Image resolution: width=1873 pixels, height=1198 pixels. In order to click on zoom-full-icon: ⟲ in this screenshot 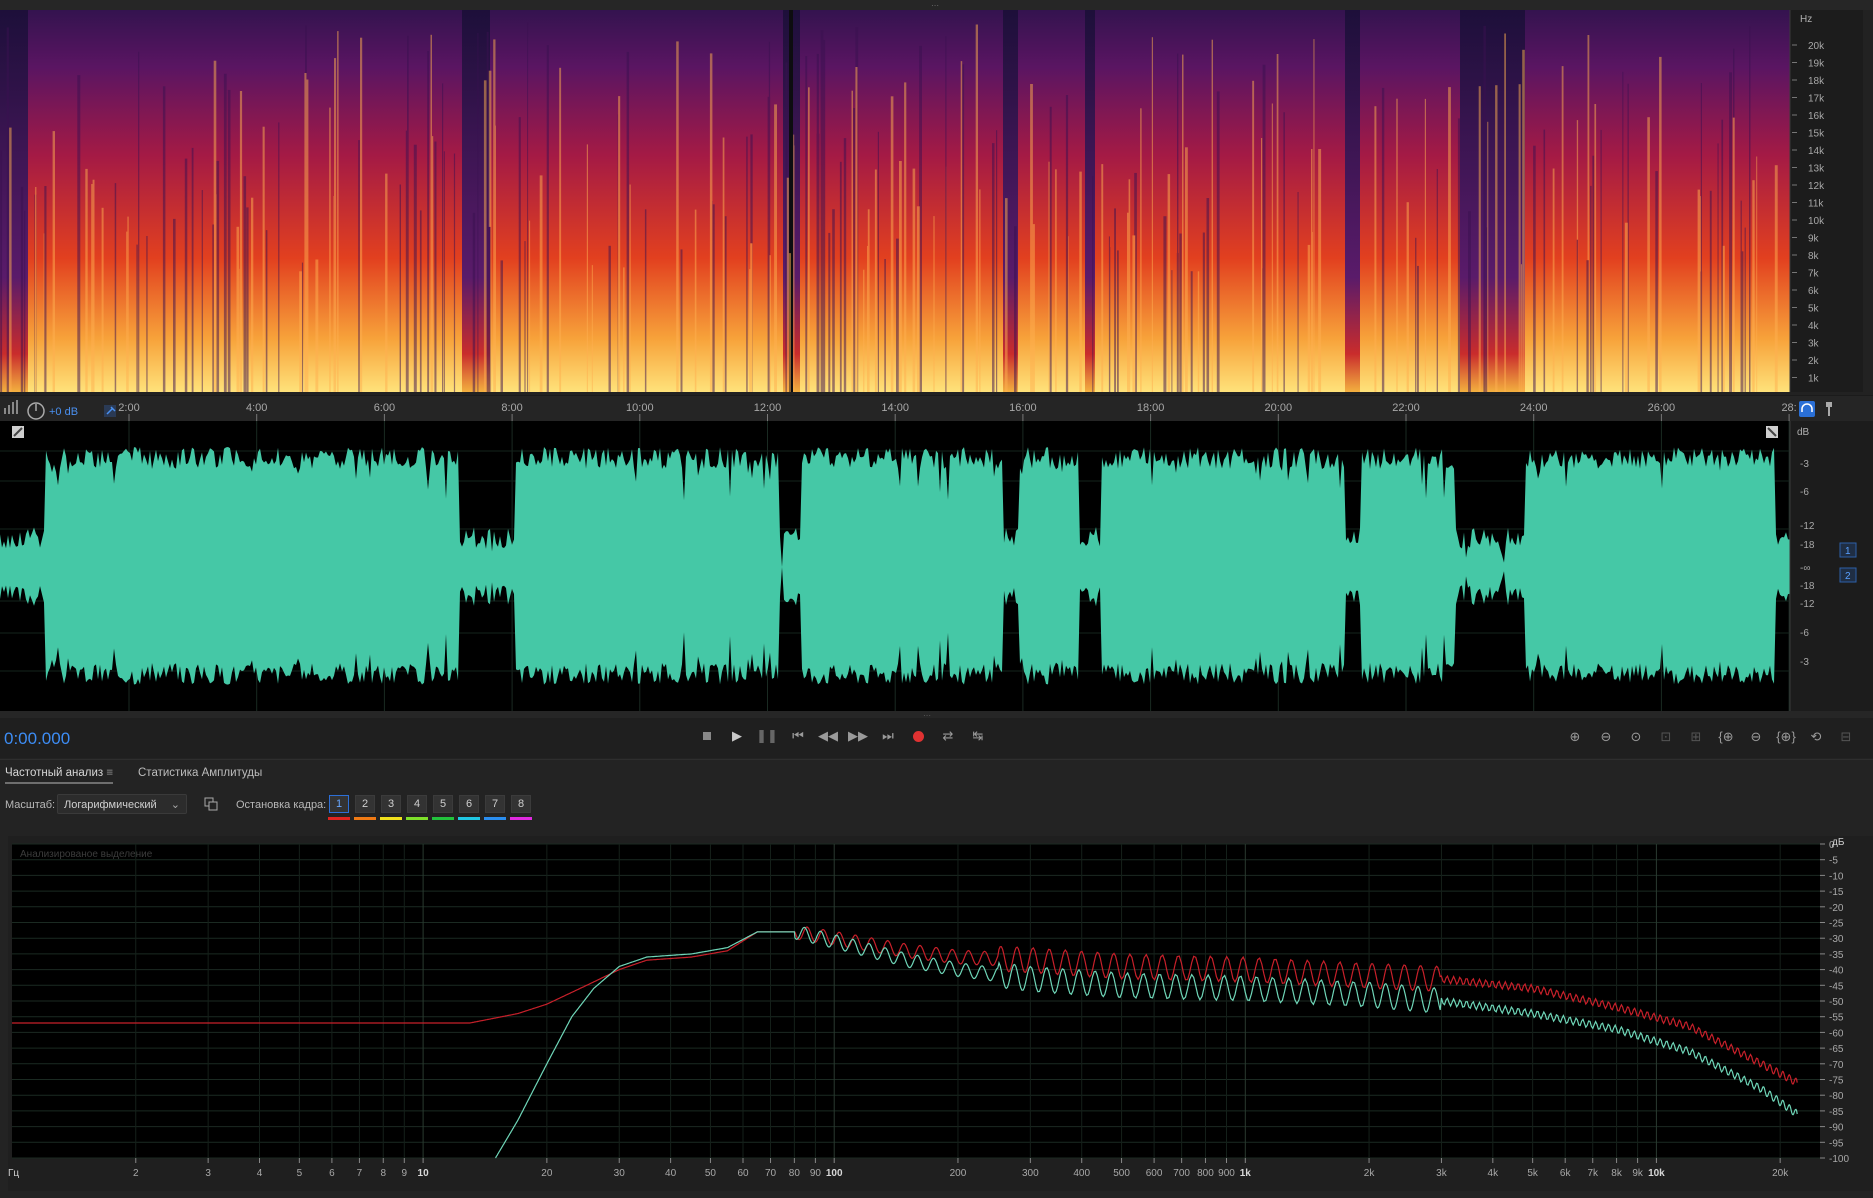, I will do `click(1816, 736)`.